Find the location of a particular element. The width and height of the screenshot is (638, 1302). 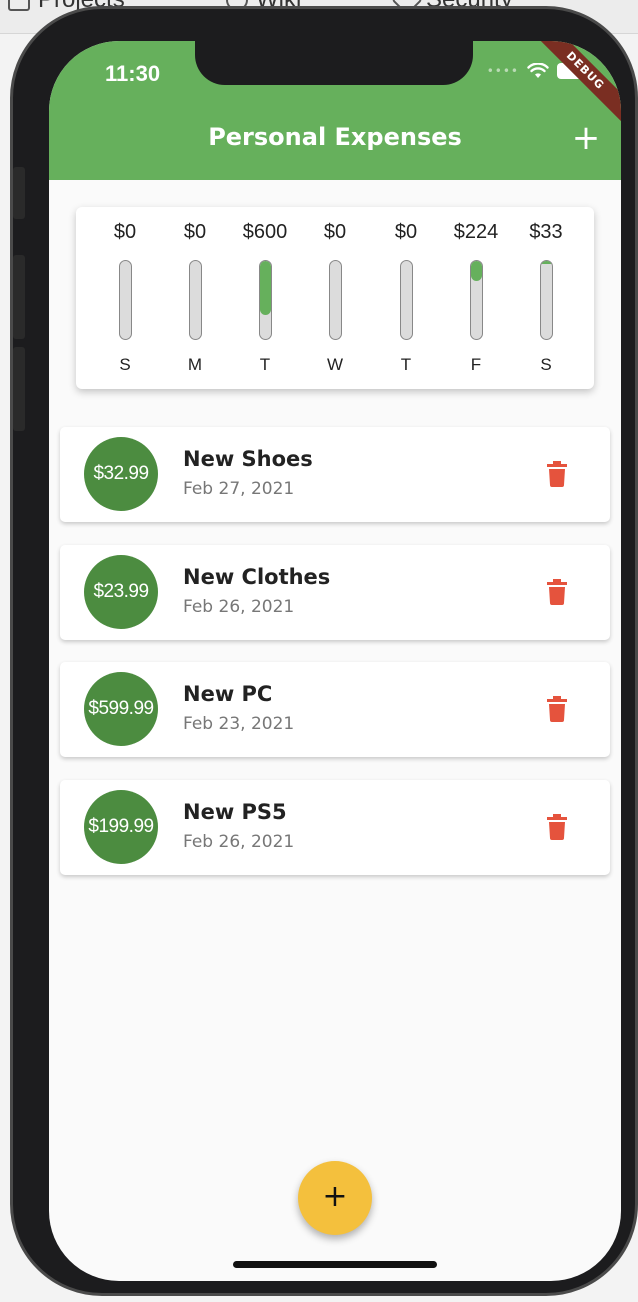

volume-down-button is located at coordinates (19, 389).